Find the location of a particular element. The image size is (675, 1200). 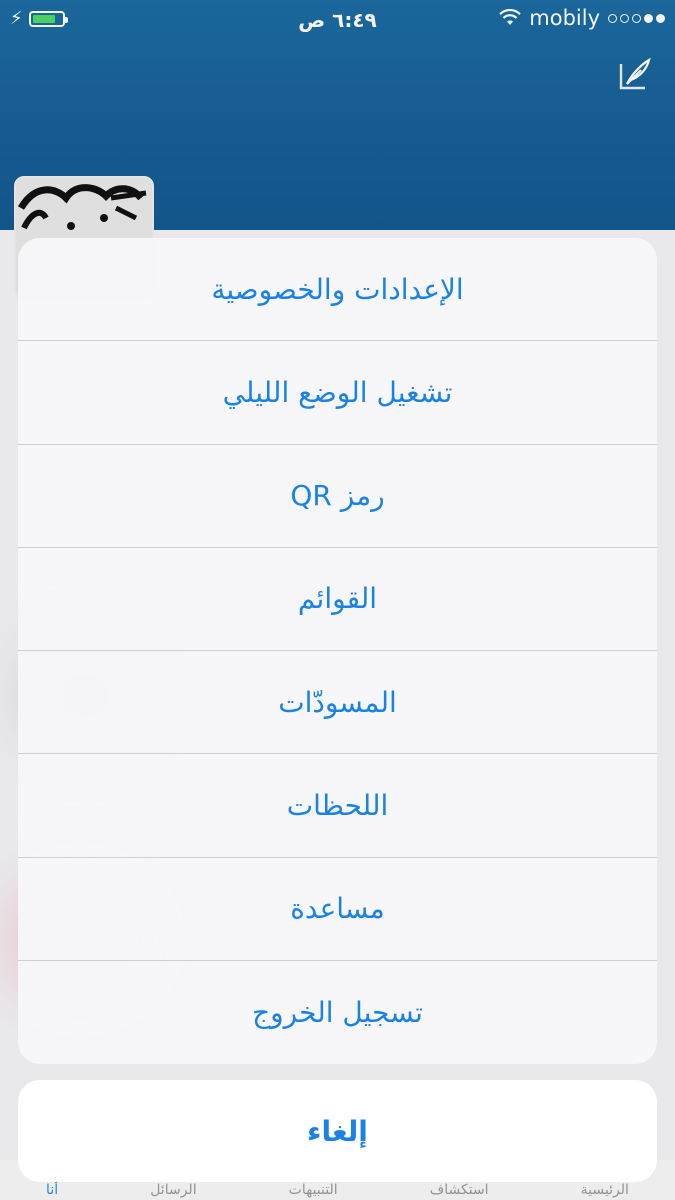

action-sheet-item: القوائم is located at coordinates (337, 599).